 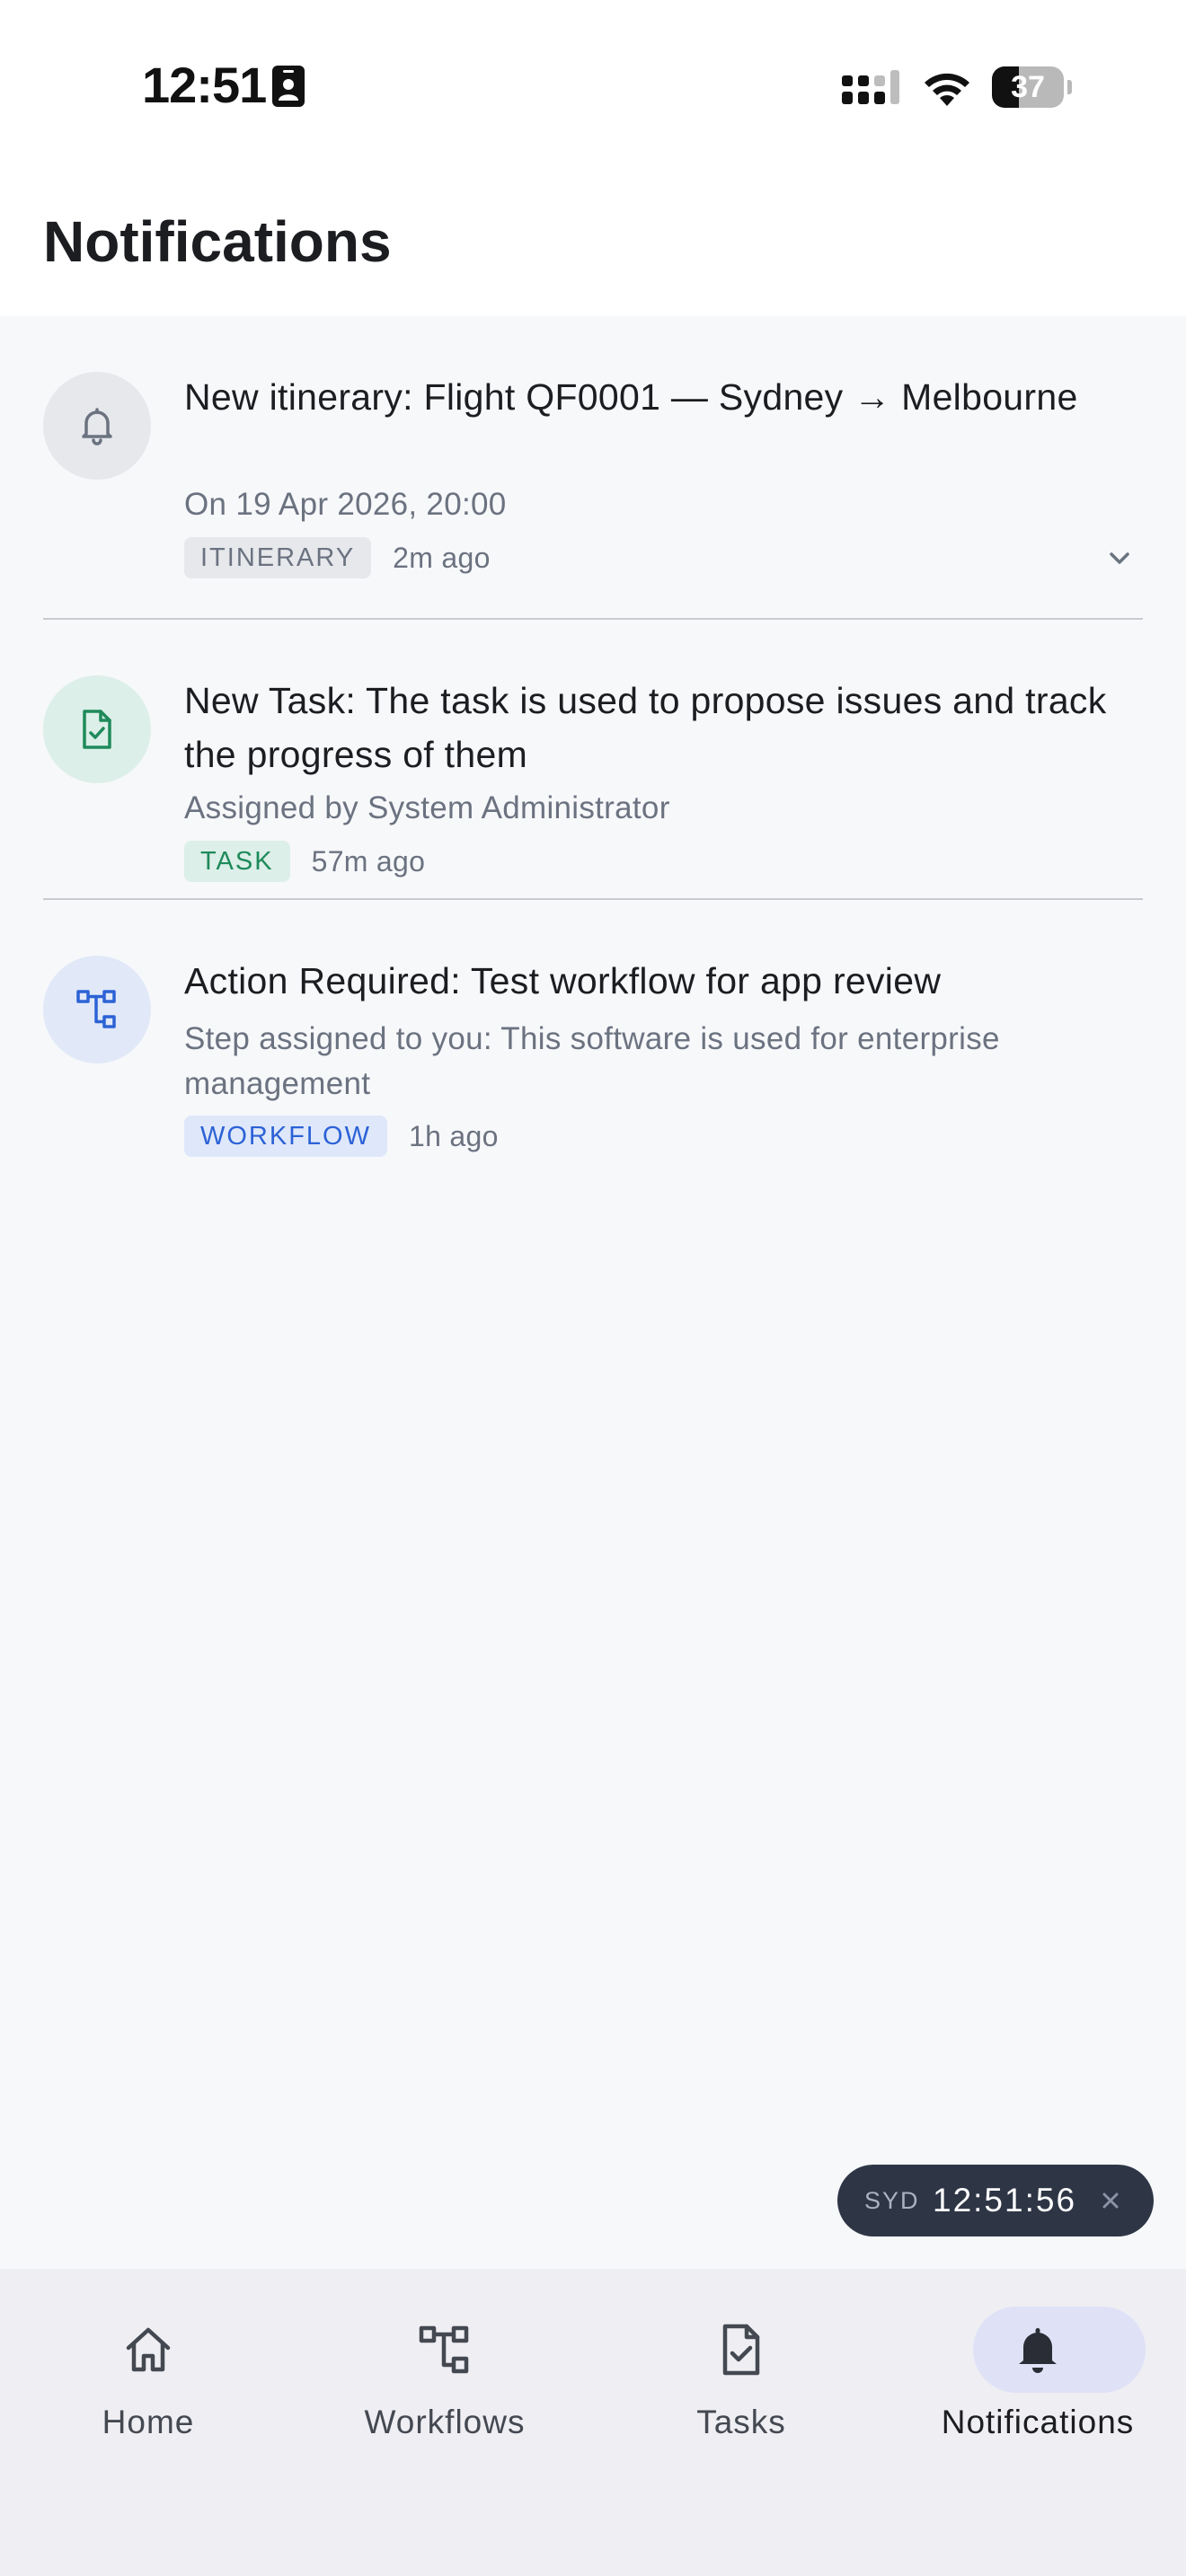 I want to click on notification-time-ago: 2m ago, so click(x=442, y=557).